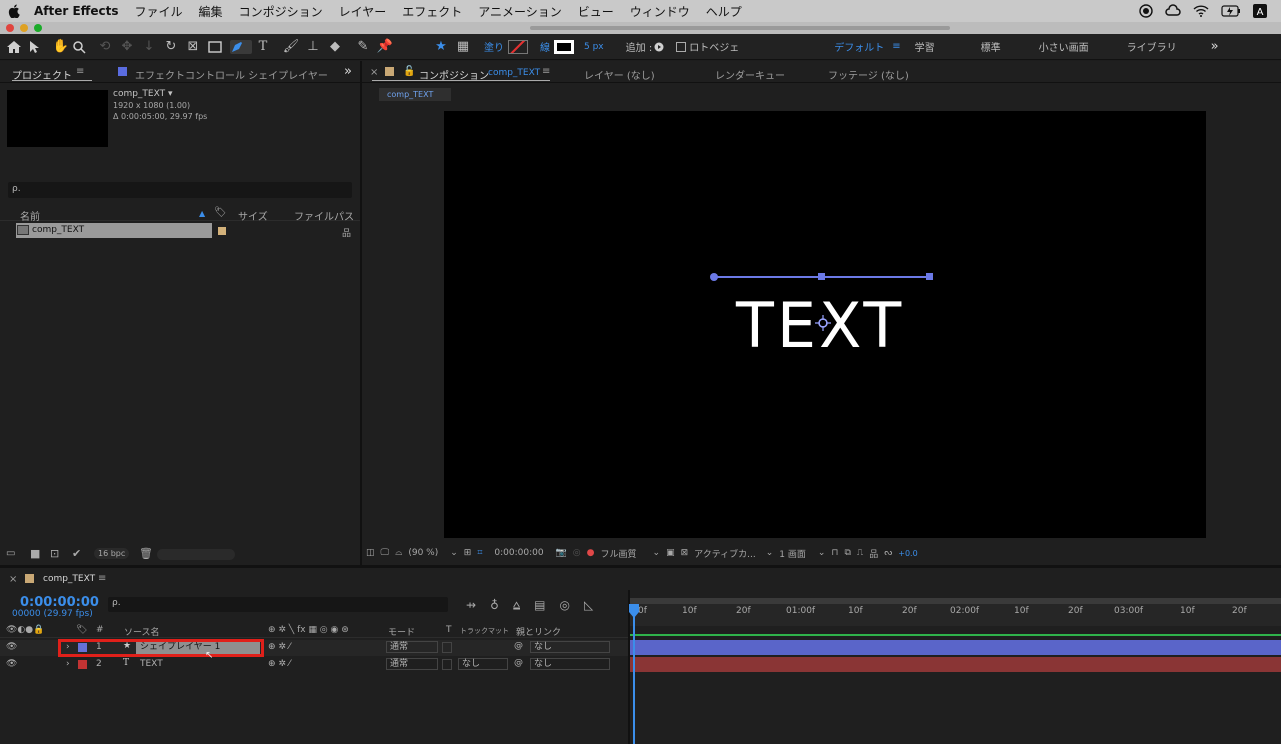 This screenshot has width=1281, height=744. What do you see at coordinates (219, 46) in the screenshot?
I see `rectangle-tool-icon` at bounding box center [219, 46].